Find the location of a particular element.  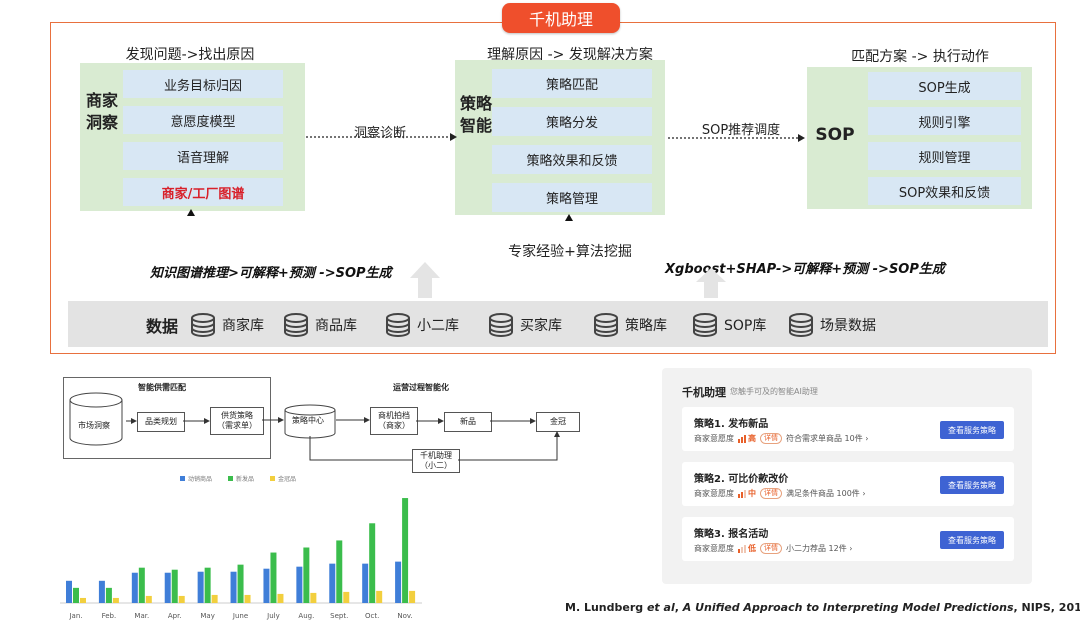

bar-2-june is located at coordinates (240, 583).